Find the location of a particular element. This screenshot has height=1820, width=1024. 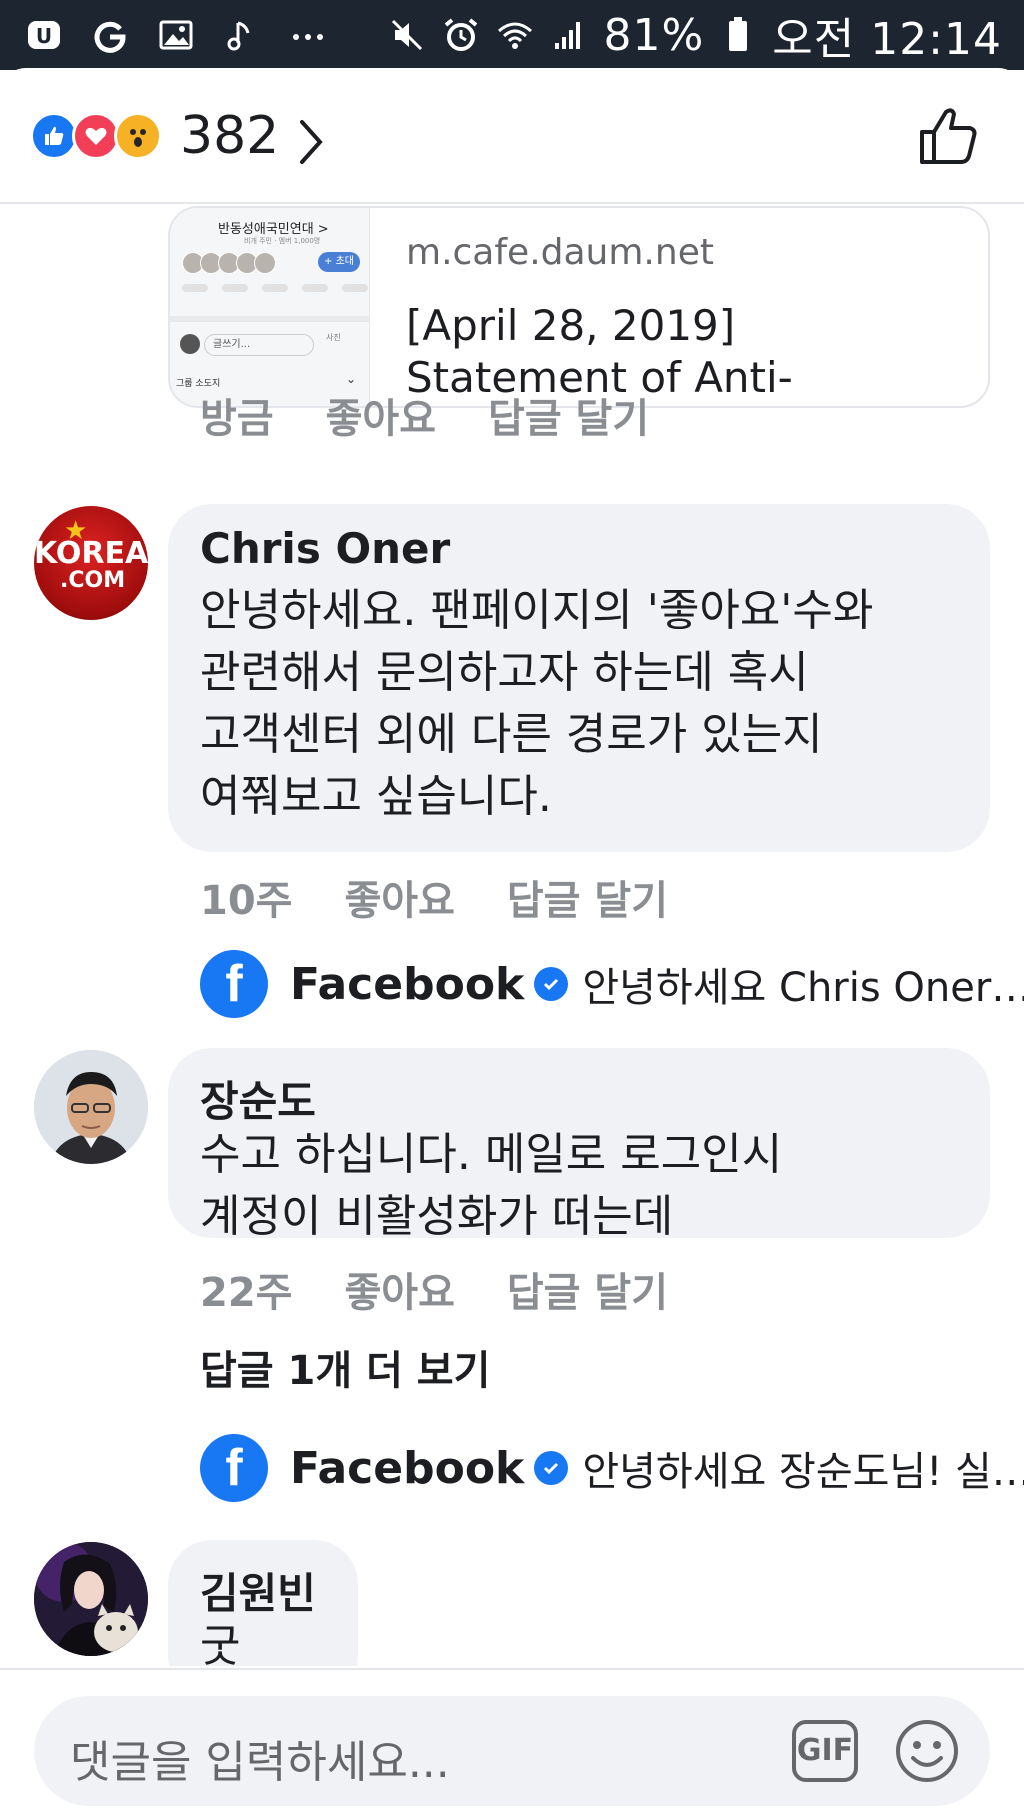

avatar-logo-mark: KOREA is located at coordinates (91, 553).